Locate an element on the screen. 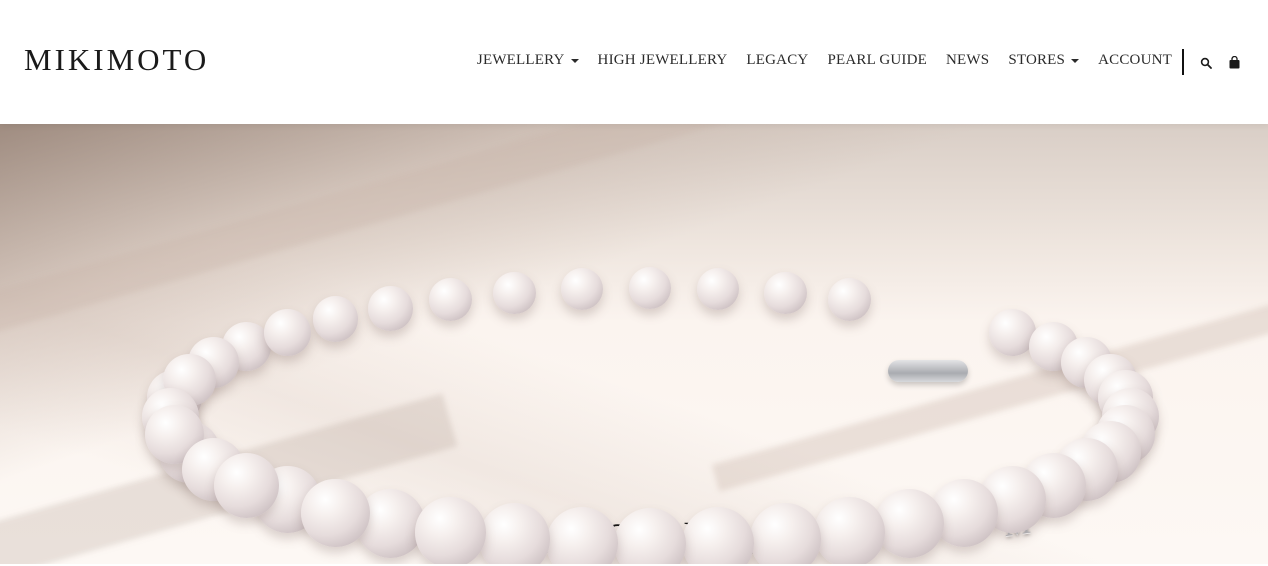 This screenshot has height=566, width=1268. nav-item-label: HIGH JEWELLERY is located at coordinates (662, 60).